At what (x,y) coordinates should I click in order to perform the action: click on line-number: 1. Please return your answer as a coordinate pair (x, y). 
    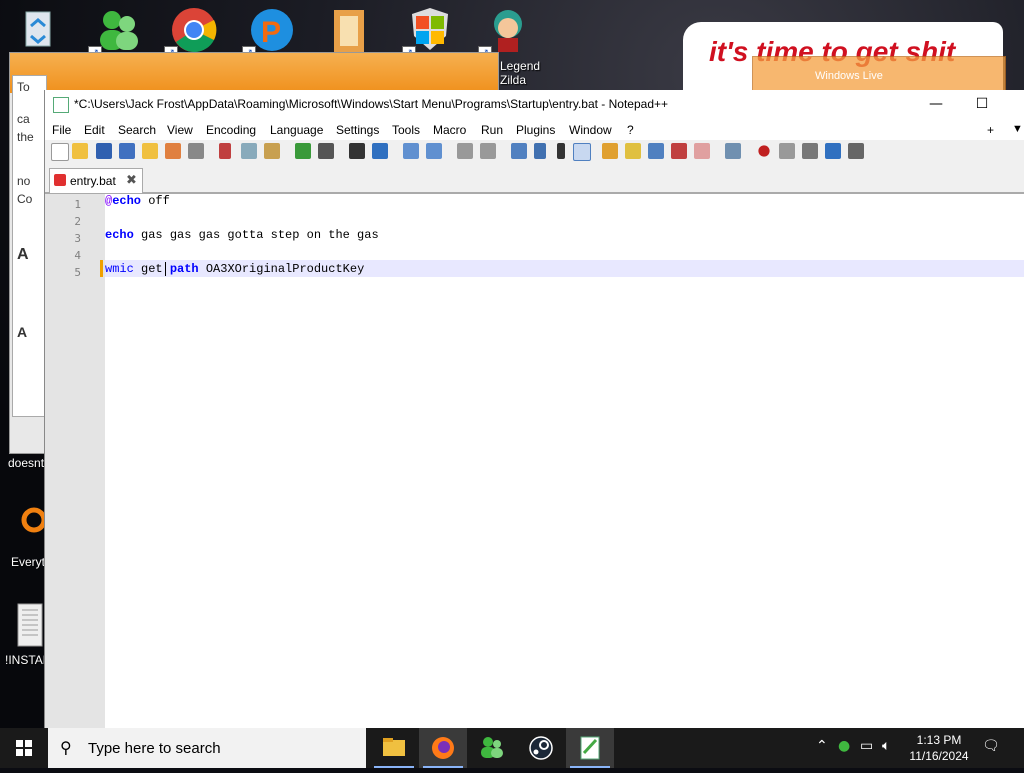
    Looking at the image, I should click on (77, 204).